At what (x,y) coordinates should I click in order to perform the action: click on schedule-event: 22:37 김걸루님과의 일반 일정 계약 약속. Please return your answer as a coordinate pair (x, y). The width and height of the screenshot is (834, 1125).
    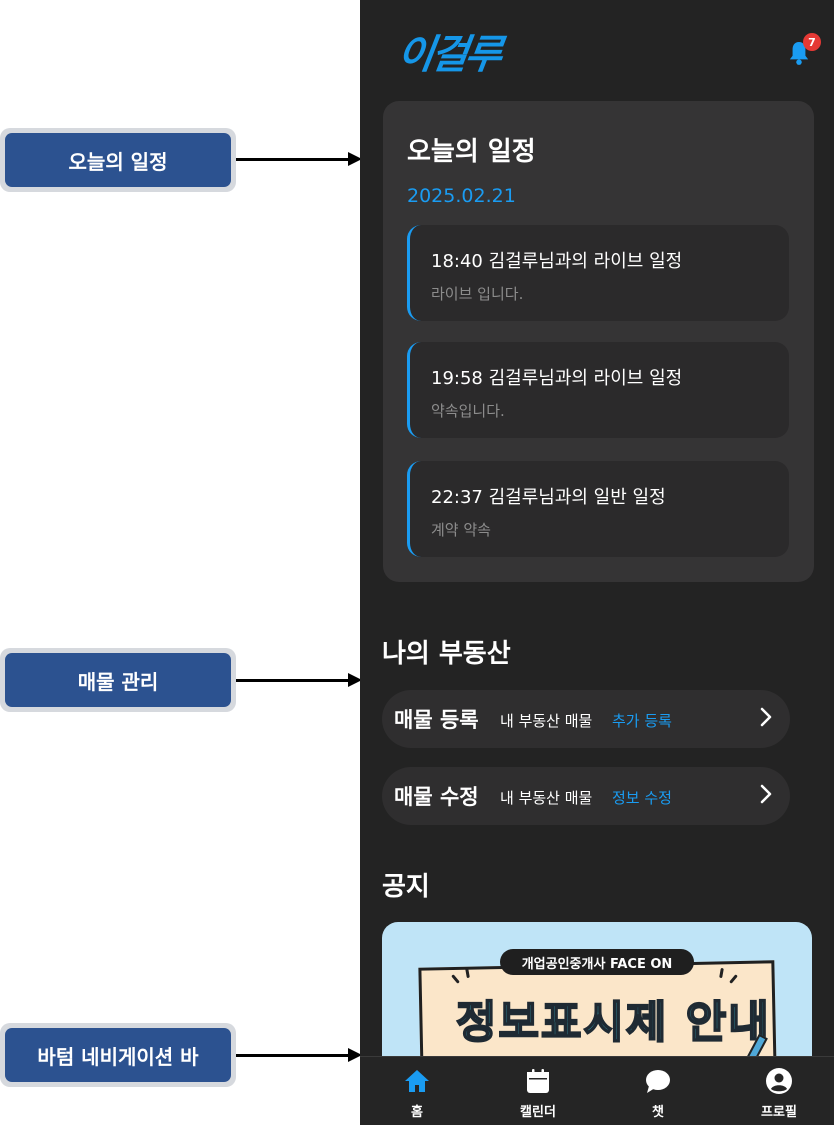
    Looking at the image, I should click on (598, 509).